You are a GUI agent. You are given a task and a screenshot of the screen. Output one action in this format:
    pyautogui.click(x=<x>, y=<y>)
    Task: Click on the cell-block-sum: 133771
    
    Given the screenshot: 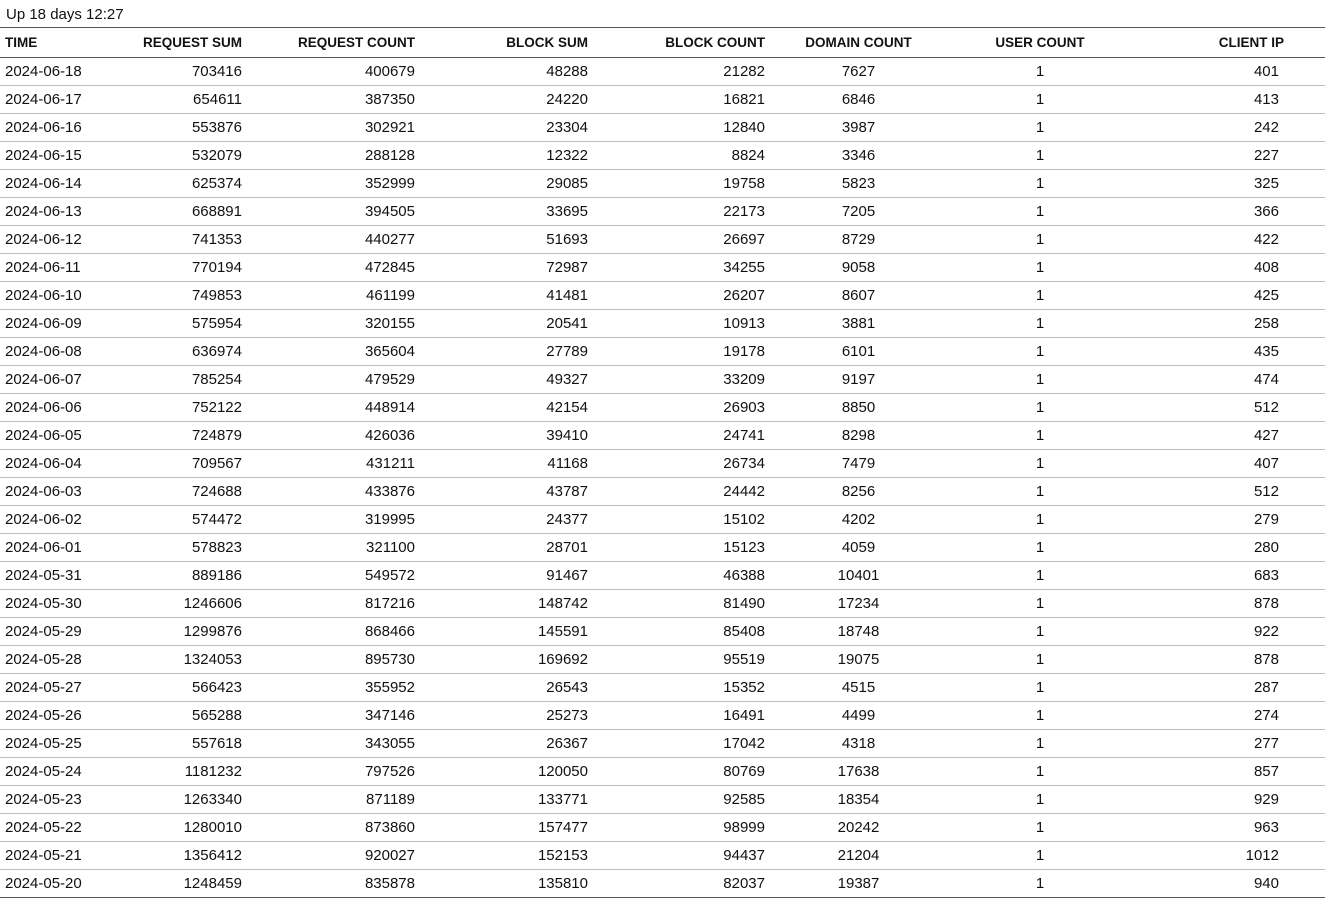 What is the action you would take?
    pyautogui.click(x=507, y=799)
    